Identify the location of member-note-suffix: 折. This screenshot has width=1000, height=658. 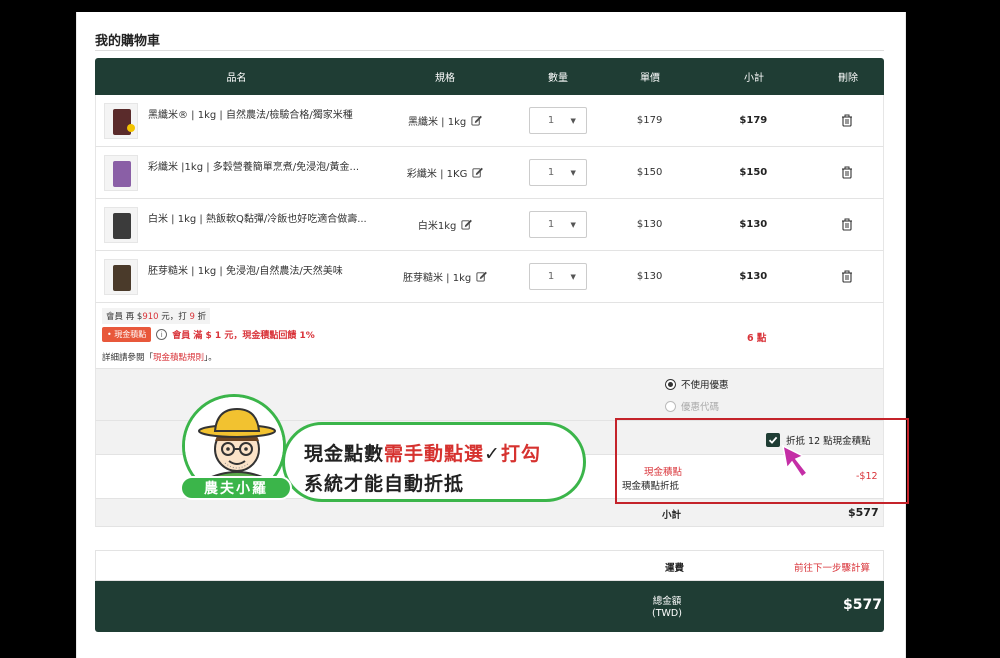
(200, 317).